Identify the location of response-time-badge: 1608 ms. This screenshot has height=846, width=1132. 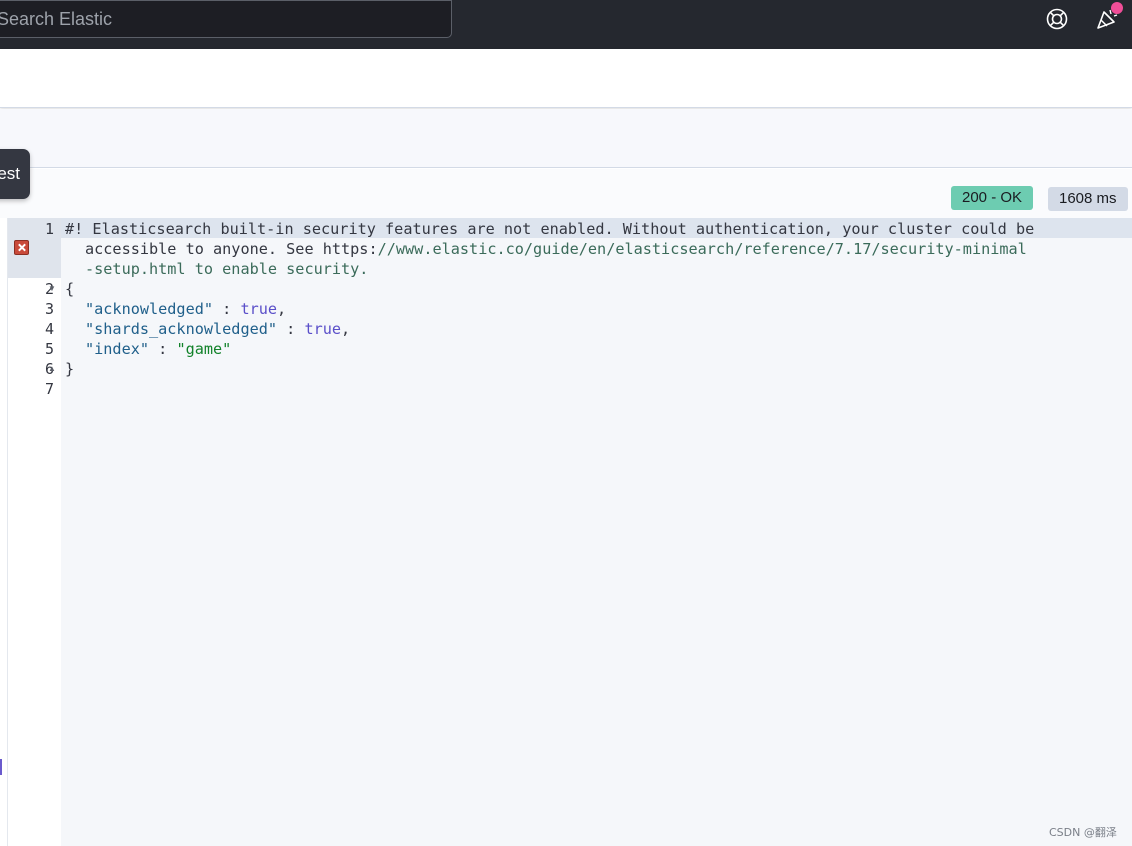
(1088, 199).